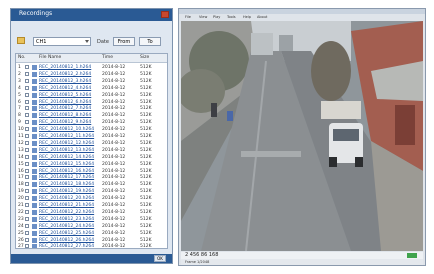 This screenshot has height=274, width=434. What do you see at coordinates (302, 262) in the screenshot?
I see `player-substatus-bar: Frame 1/2048` at bounding box center [302, 262].